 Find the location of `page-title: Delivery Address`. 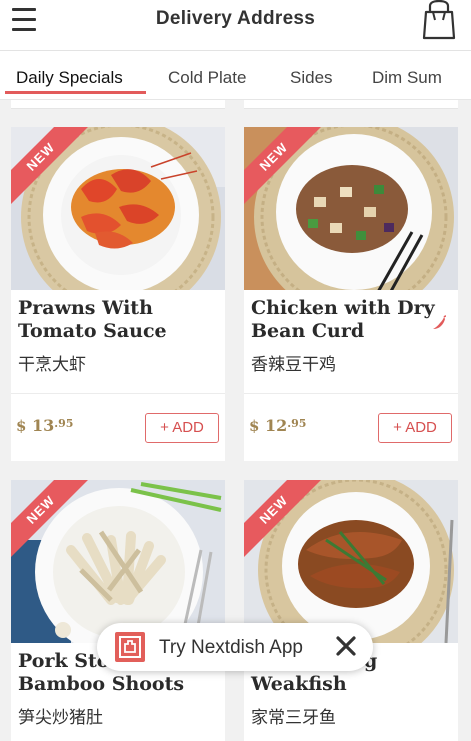

page-title: Delivery Address is located at coordinates (235, 19).